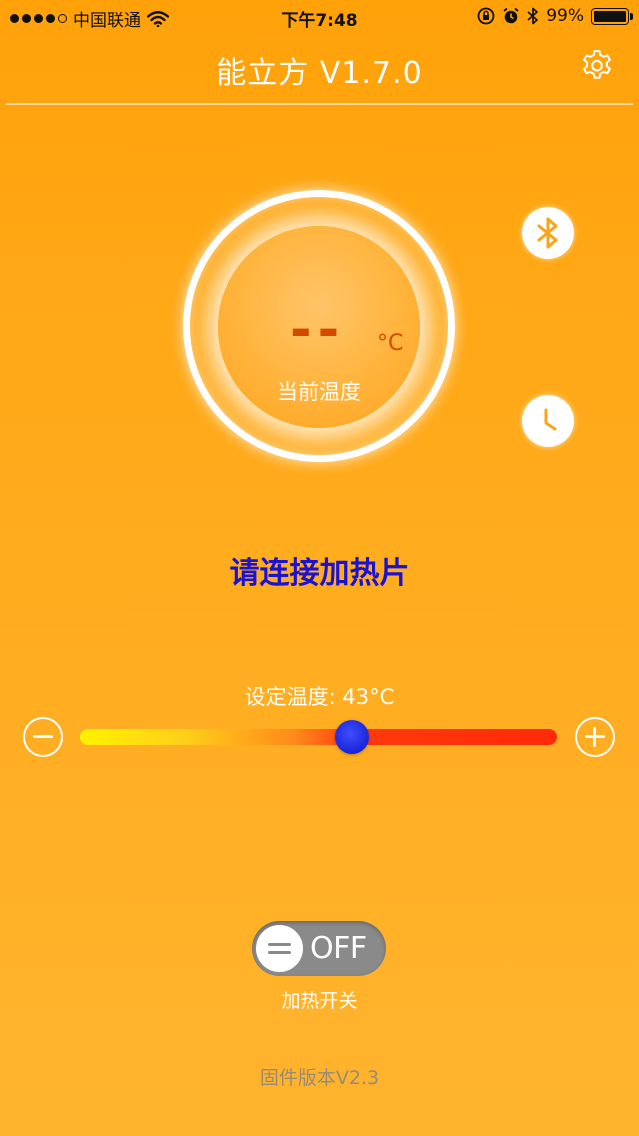 The height and width of the screenshot is (1136, 639). Describe the element at coordinates (533, 16) in the screenshot. I see `bluetooth-status-icon` at that location.